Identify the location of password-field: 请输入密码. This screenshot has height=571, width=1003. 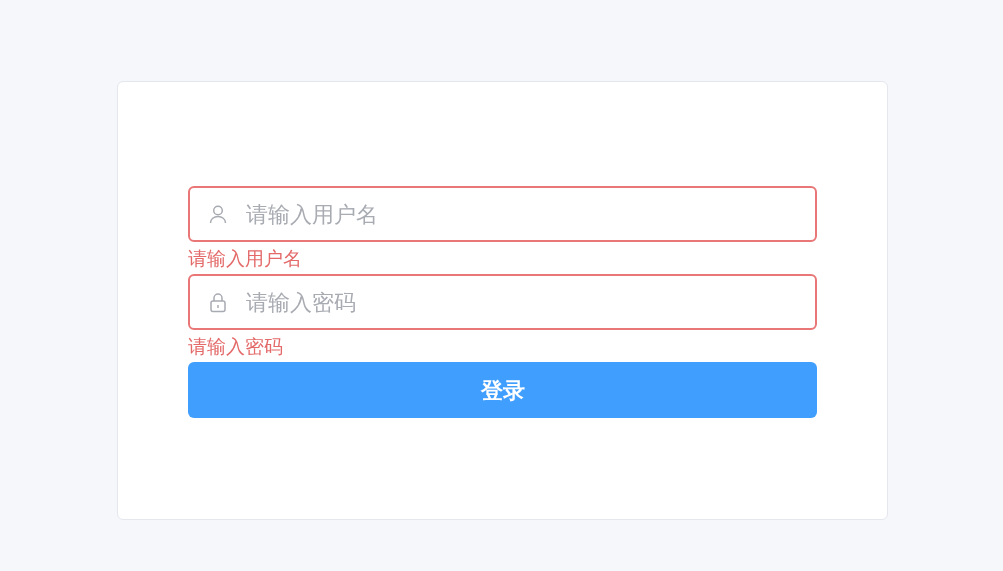
(502, 302).